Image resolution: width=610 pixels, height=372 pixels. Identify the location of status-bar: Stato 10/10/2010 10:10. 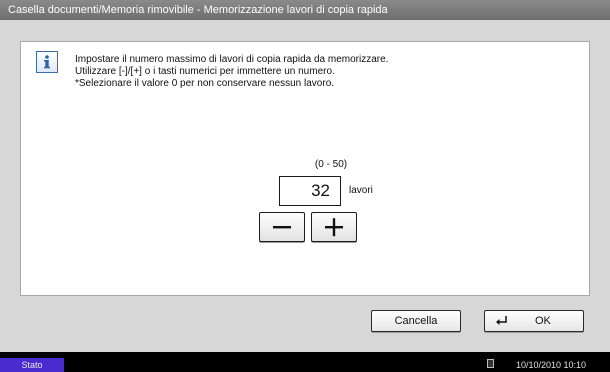
(305, 362).